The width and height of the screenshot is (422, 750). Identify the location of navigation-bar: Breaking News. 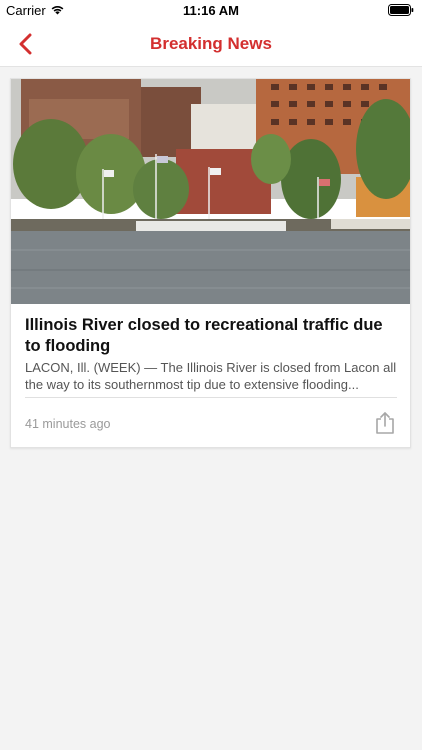
(211, 44).